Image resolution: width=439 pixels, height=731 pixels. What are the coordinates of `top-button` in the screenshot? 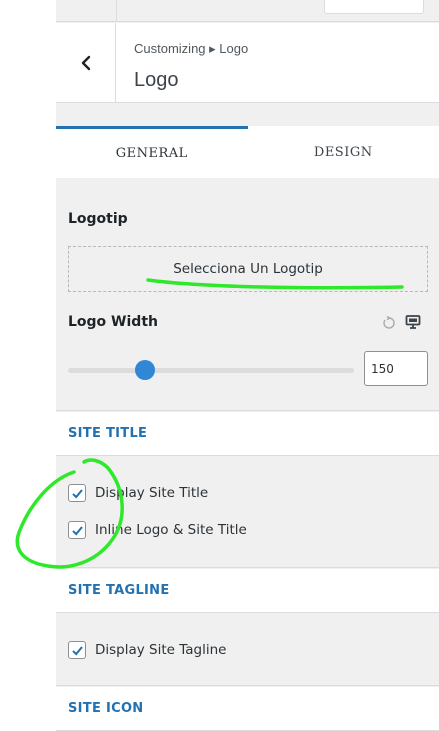 It's located at (374, 7).